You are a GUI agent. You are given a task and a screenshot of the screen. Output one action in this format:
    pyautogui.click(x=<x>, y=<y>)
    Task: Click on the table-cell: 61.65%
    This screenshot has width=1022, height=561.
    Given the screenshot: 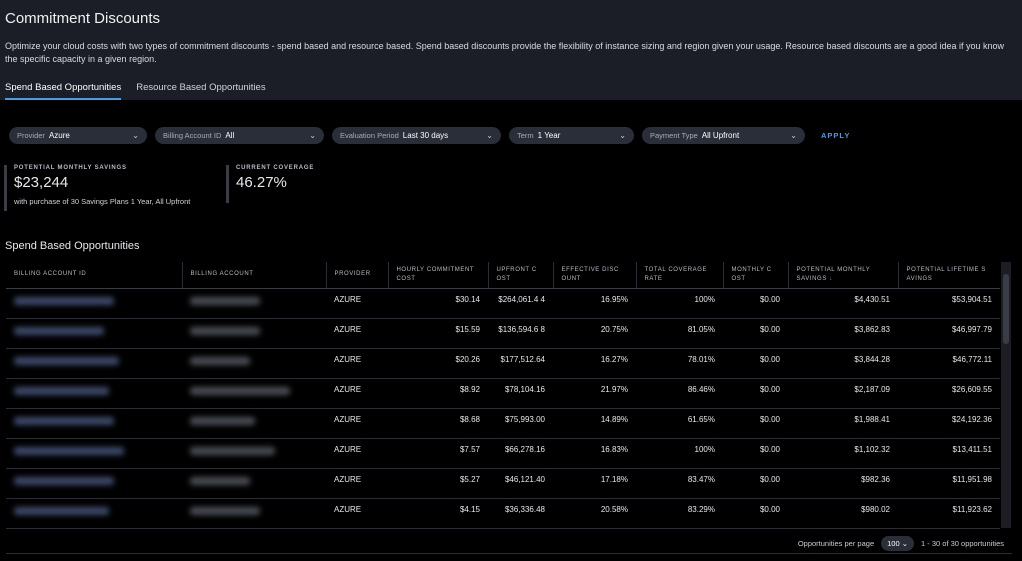 What is the action you would take?
    pyautogui.click(x=679, y=423)
    